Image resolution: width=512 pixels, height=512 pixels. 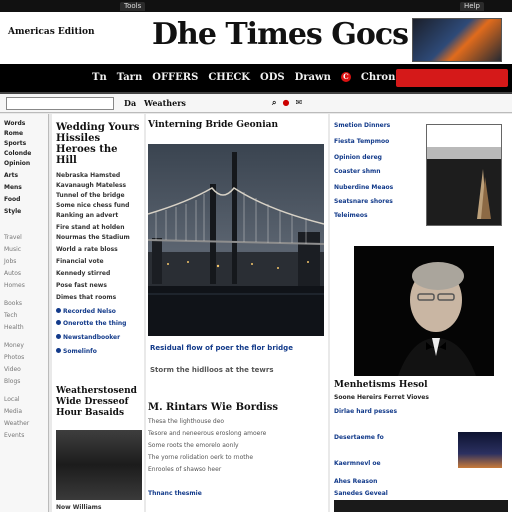 What do you see at coordinates (452, 78) in the screenshot?
I see `subscribe-button` at bounding box center [452, 78].